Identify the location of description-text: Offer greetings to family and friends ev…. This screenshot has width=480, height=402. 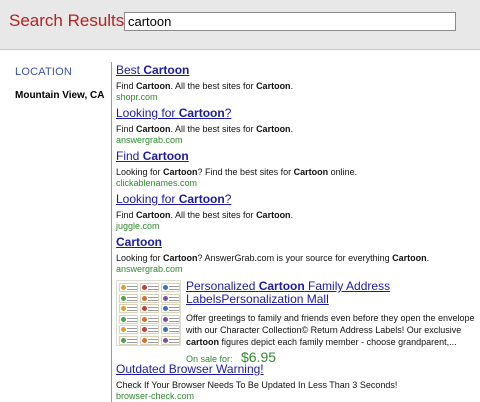
(330, 324).